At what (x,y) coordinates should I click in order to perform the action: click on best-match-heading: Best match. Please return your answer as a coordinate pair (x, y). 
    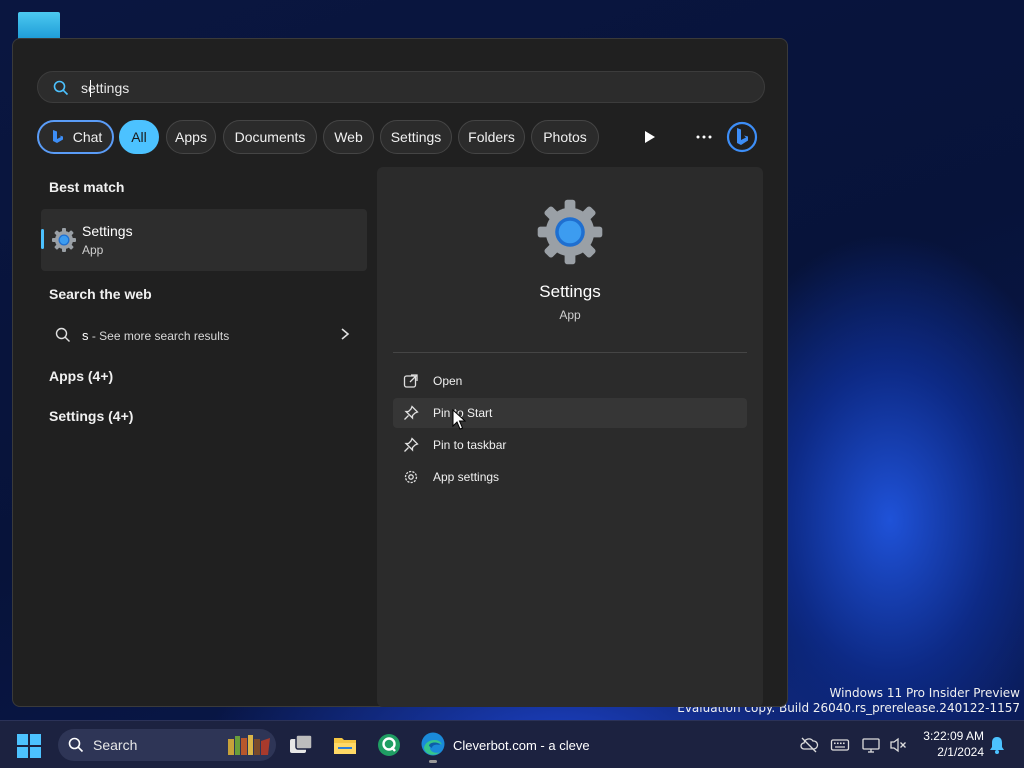
    Looking at the image, I should click on (87, 187).